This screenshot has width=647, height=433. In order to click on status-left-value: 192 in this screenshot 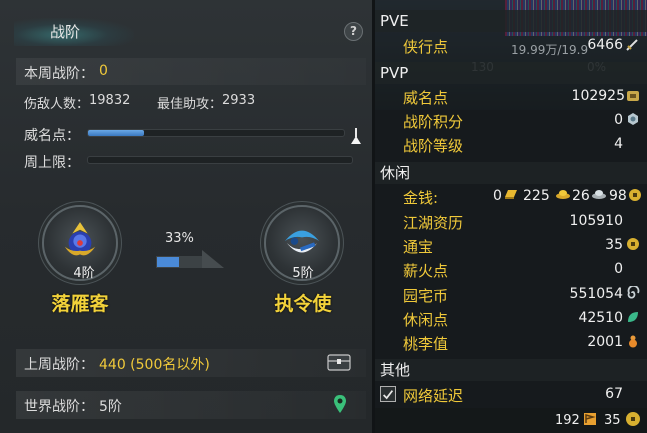, I will do `click(567, 420)`.